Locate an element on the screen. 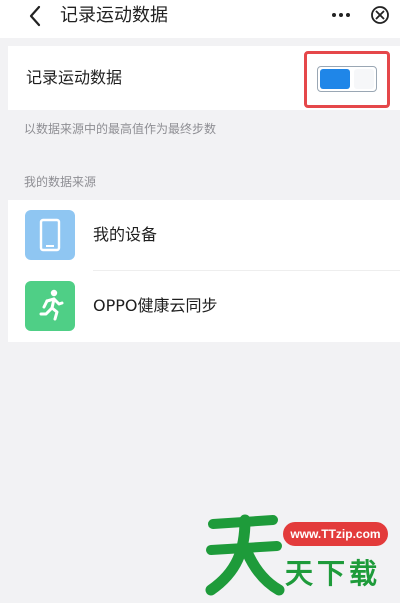  watermark-text: 天下载 is located at coordinates (333, 573).